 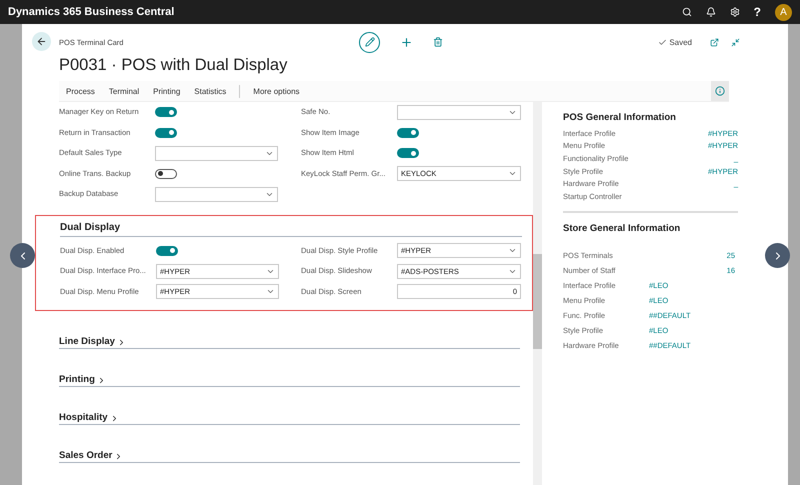 What do you see at coordinates (406, 42) in the screenshot?
I see `add-button` at bounding box center [406, 42].